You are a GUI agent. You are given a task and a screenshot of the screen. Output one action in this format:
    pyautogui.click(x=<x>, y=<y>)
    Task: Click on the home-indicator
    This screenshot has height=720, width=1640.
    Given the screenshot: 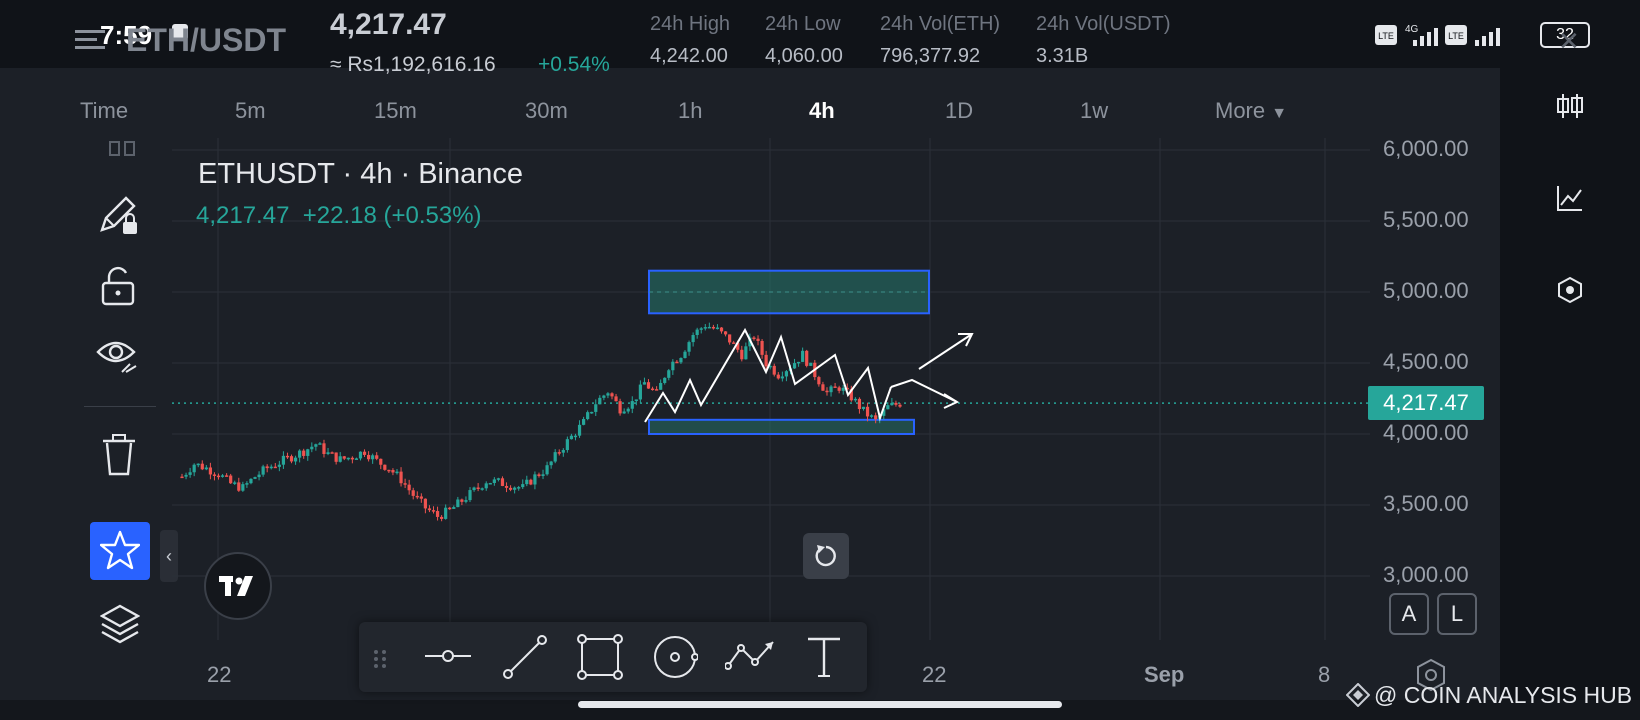 What is the action you would take?
    pyautogui.click(x=820, y=704)
    